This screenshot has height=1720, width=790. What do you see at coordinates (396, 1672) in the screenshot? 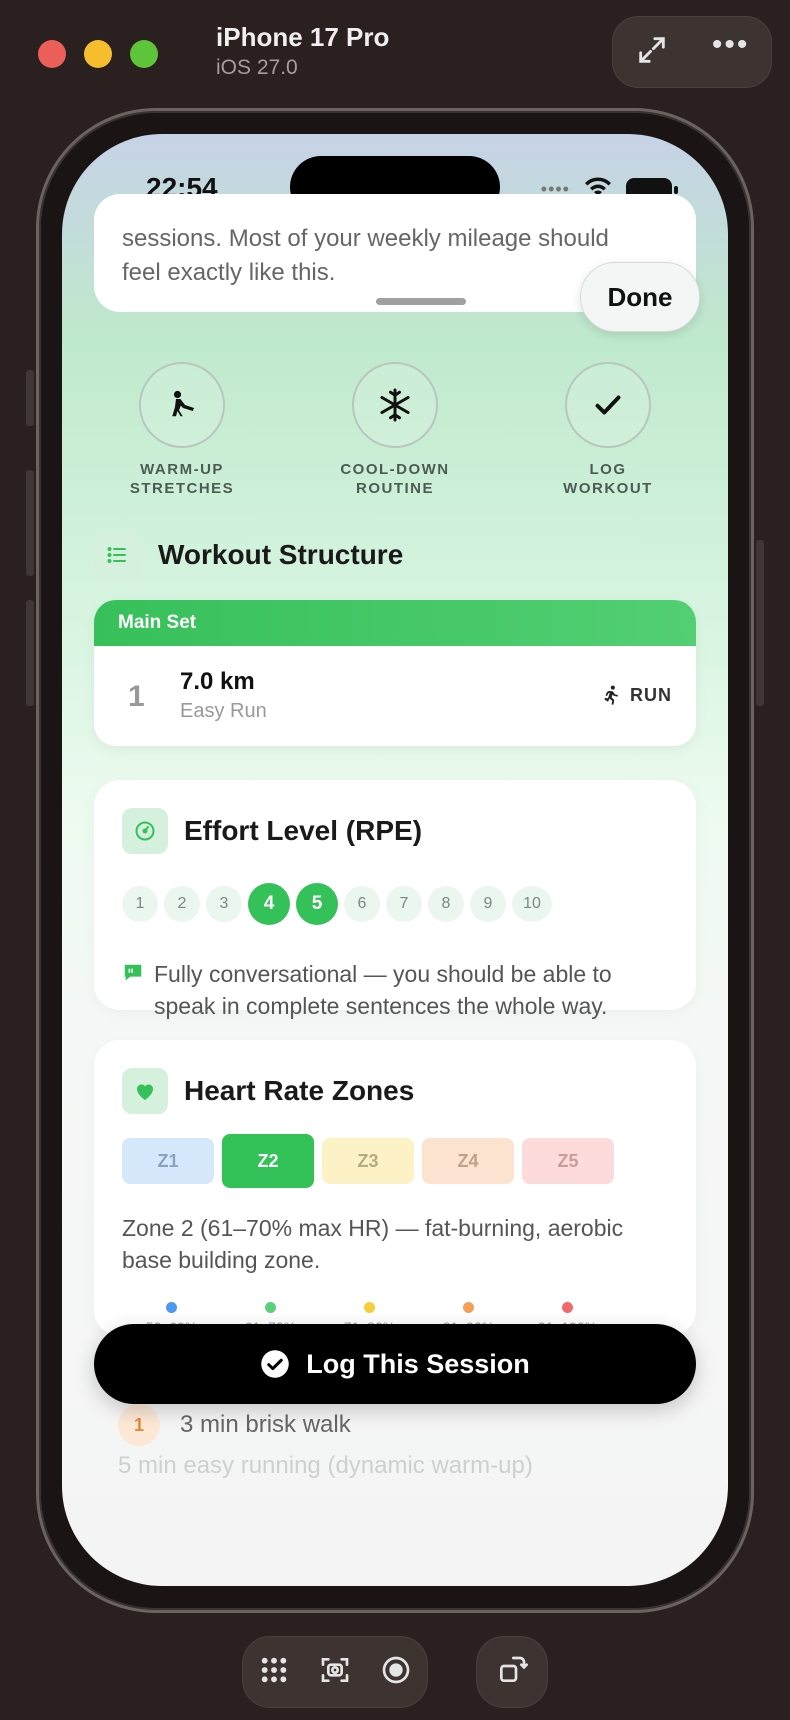
I see `record-icon` at bounding box center [396, 1672].